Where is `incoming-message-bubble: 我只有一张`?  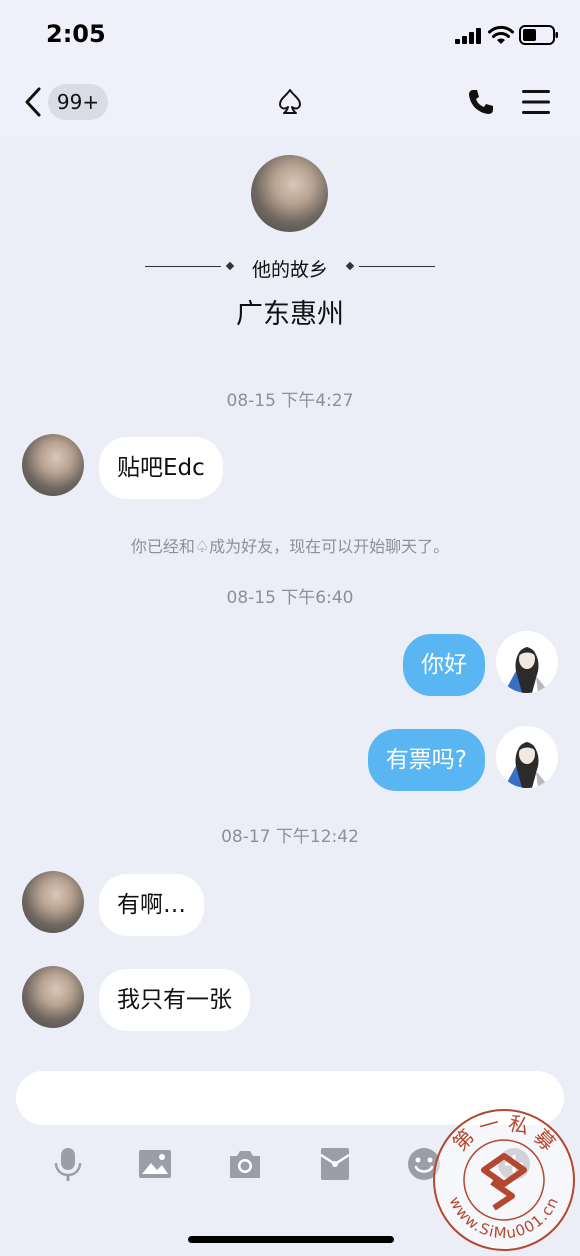
incoming-message-bubble: 我只有一张 is located at coordinates (174, 1000).